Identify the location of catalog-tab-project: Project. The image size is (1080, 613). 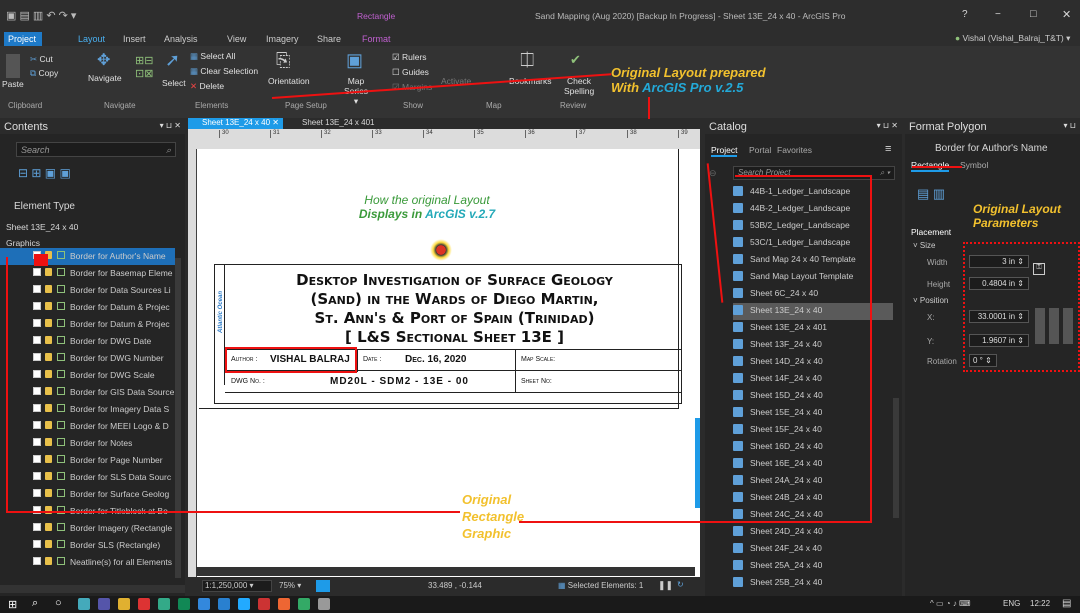
(724, 151).